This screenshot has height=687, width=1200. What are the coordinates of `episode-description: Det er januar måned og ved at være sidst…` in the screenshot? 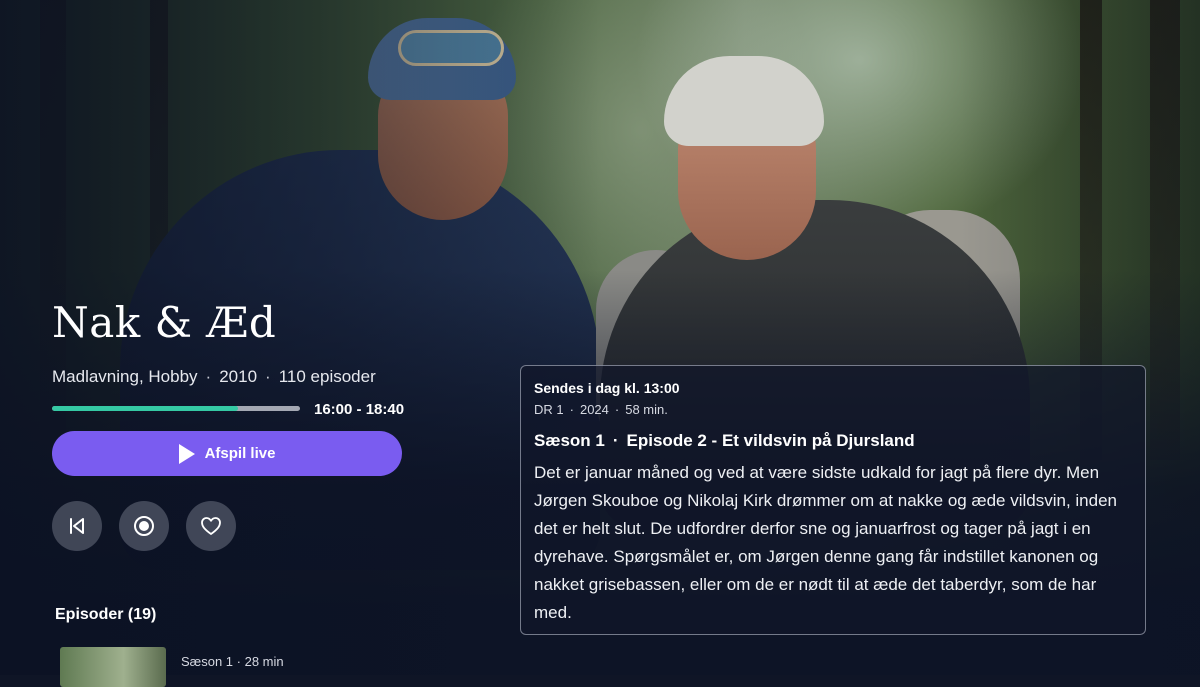 It's located at (825, 542).